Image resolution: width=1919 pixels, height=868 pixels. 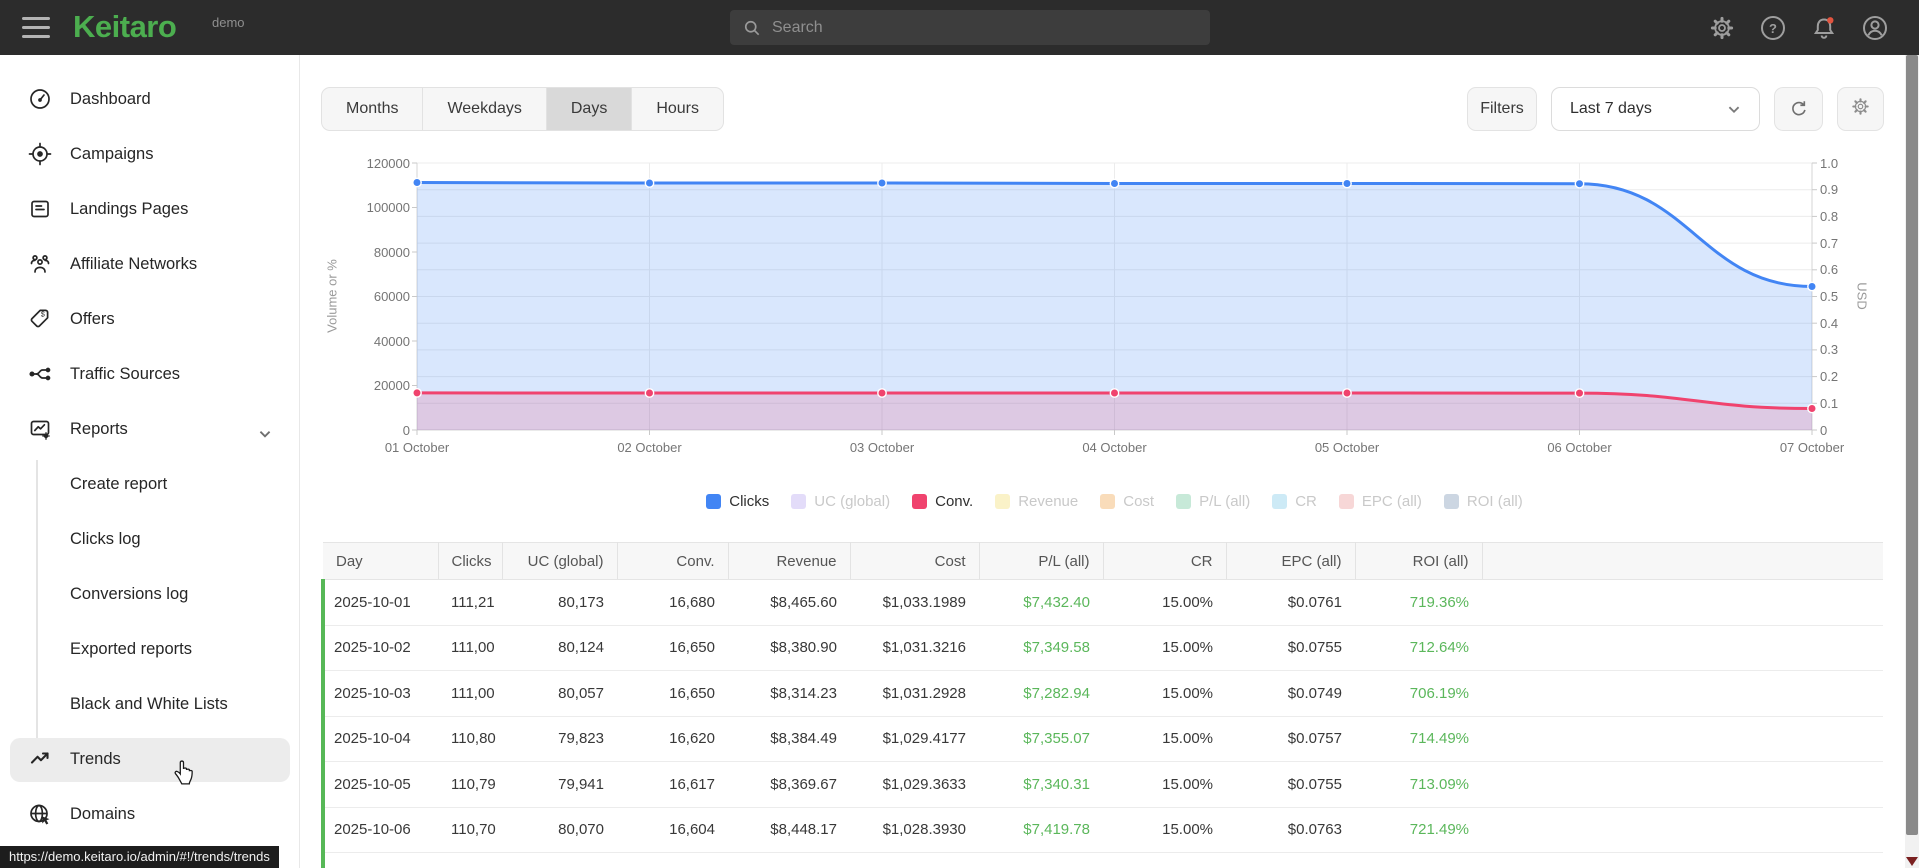 I want to click on tab-months: Months, so click(x=372, y=109).